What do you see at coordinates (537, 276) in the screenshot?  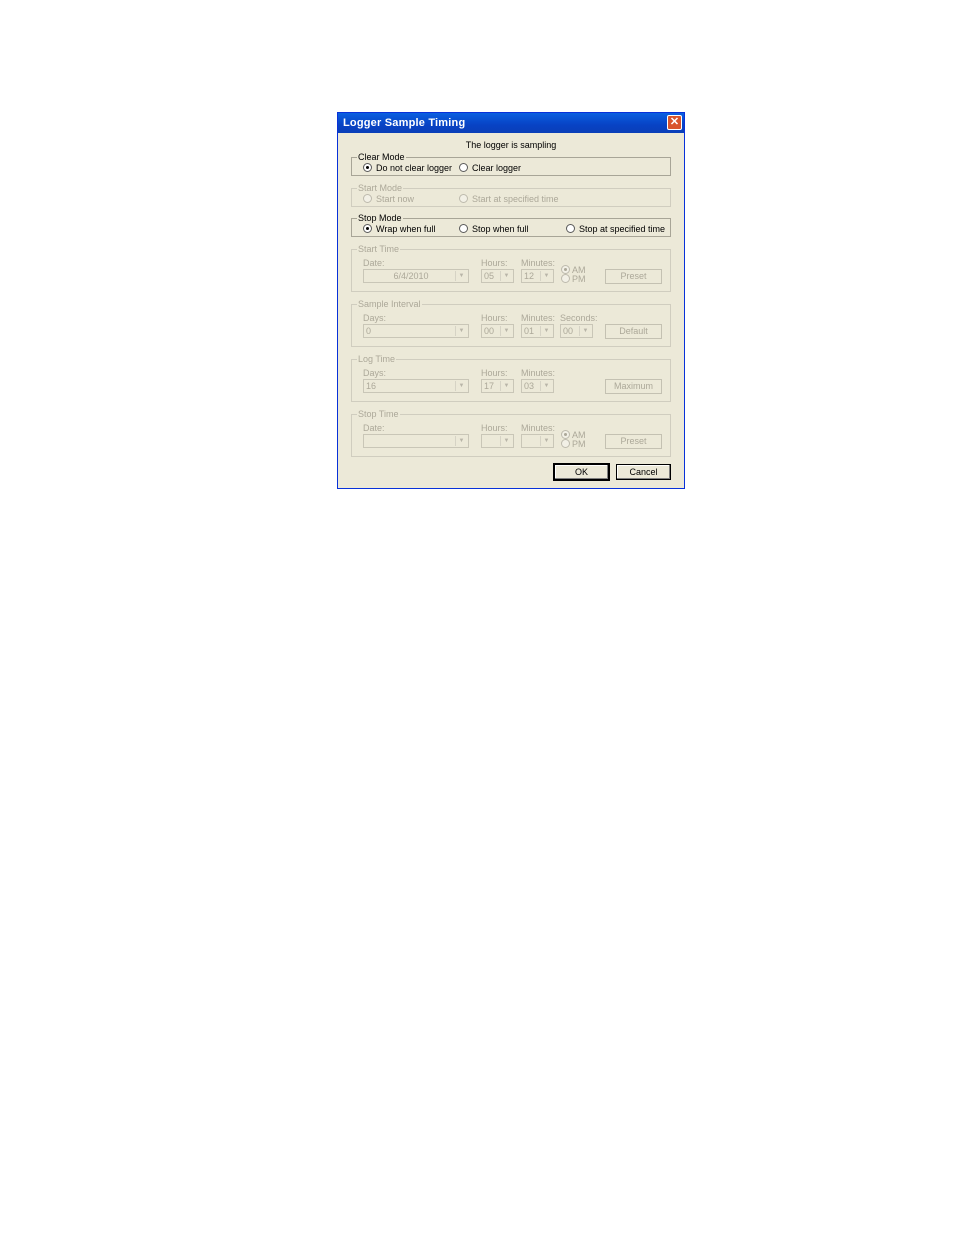 I see `start-minutes-select: 12 ▼` at bounding box center [537, 276].